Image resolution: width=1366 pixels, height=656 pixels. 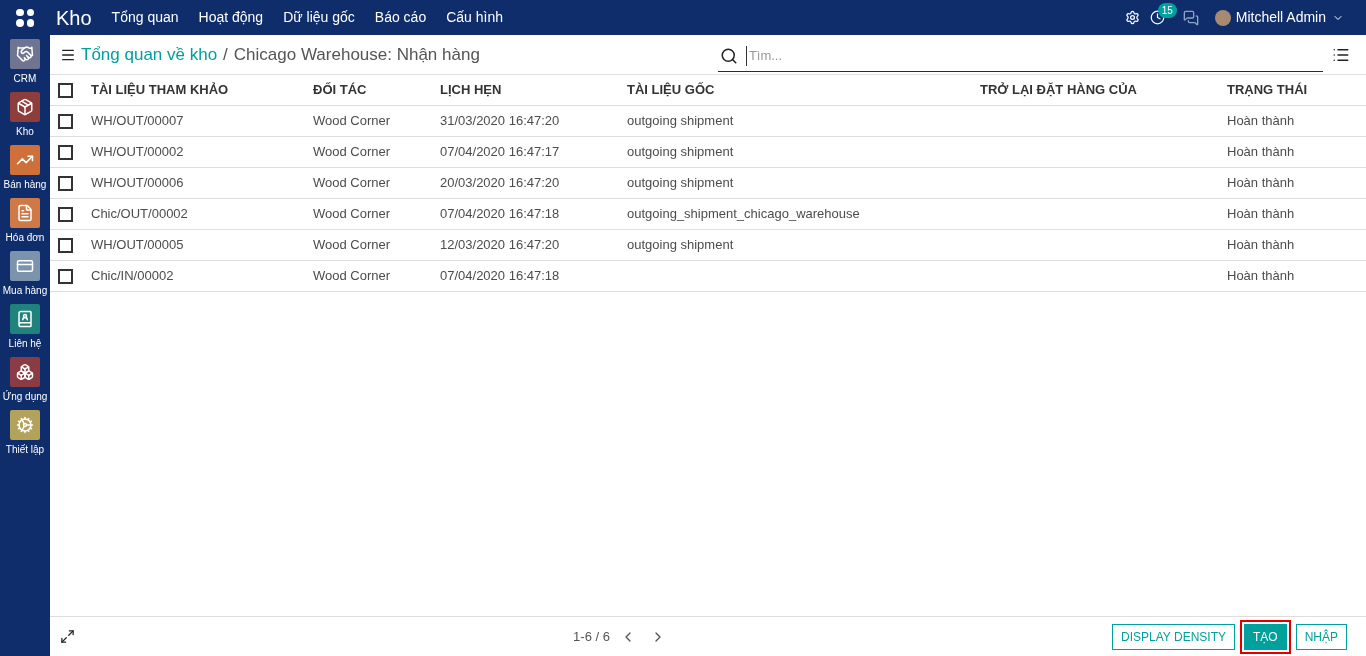 I want to click on box-icon, so click(x=25, y=107).